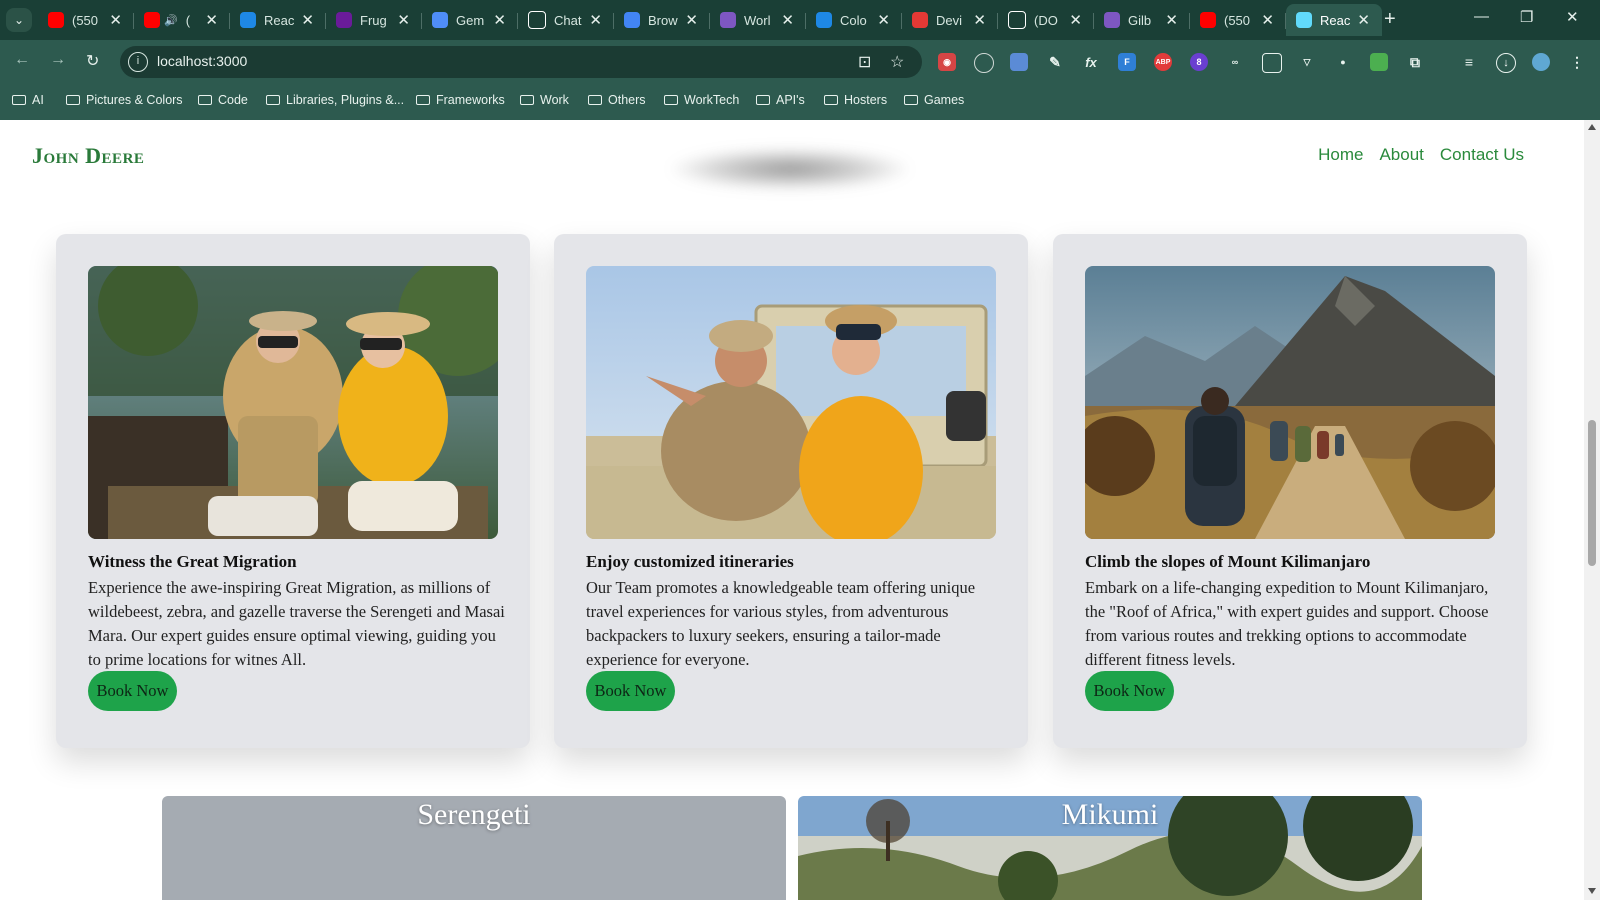 The height and width of the screenshot is (900, 1600). Describe the element at coordinates (1592, 127) in the screenshot. I see `scroll-up-arrow` at that location.